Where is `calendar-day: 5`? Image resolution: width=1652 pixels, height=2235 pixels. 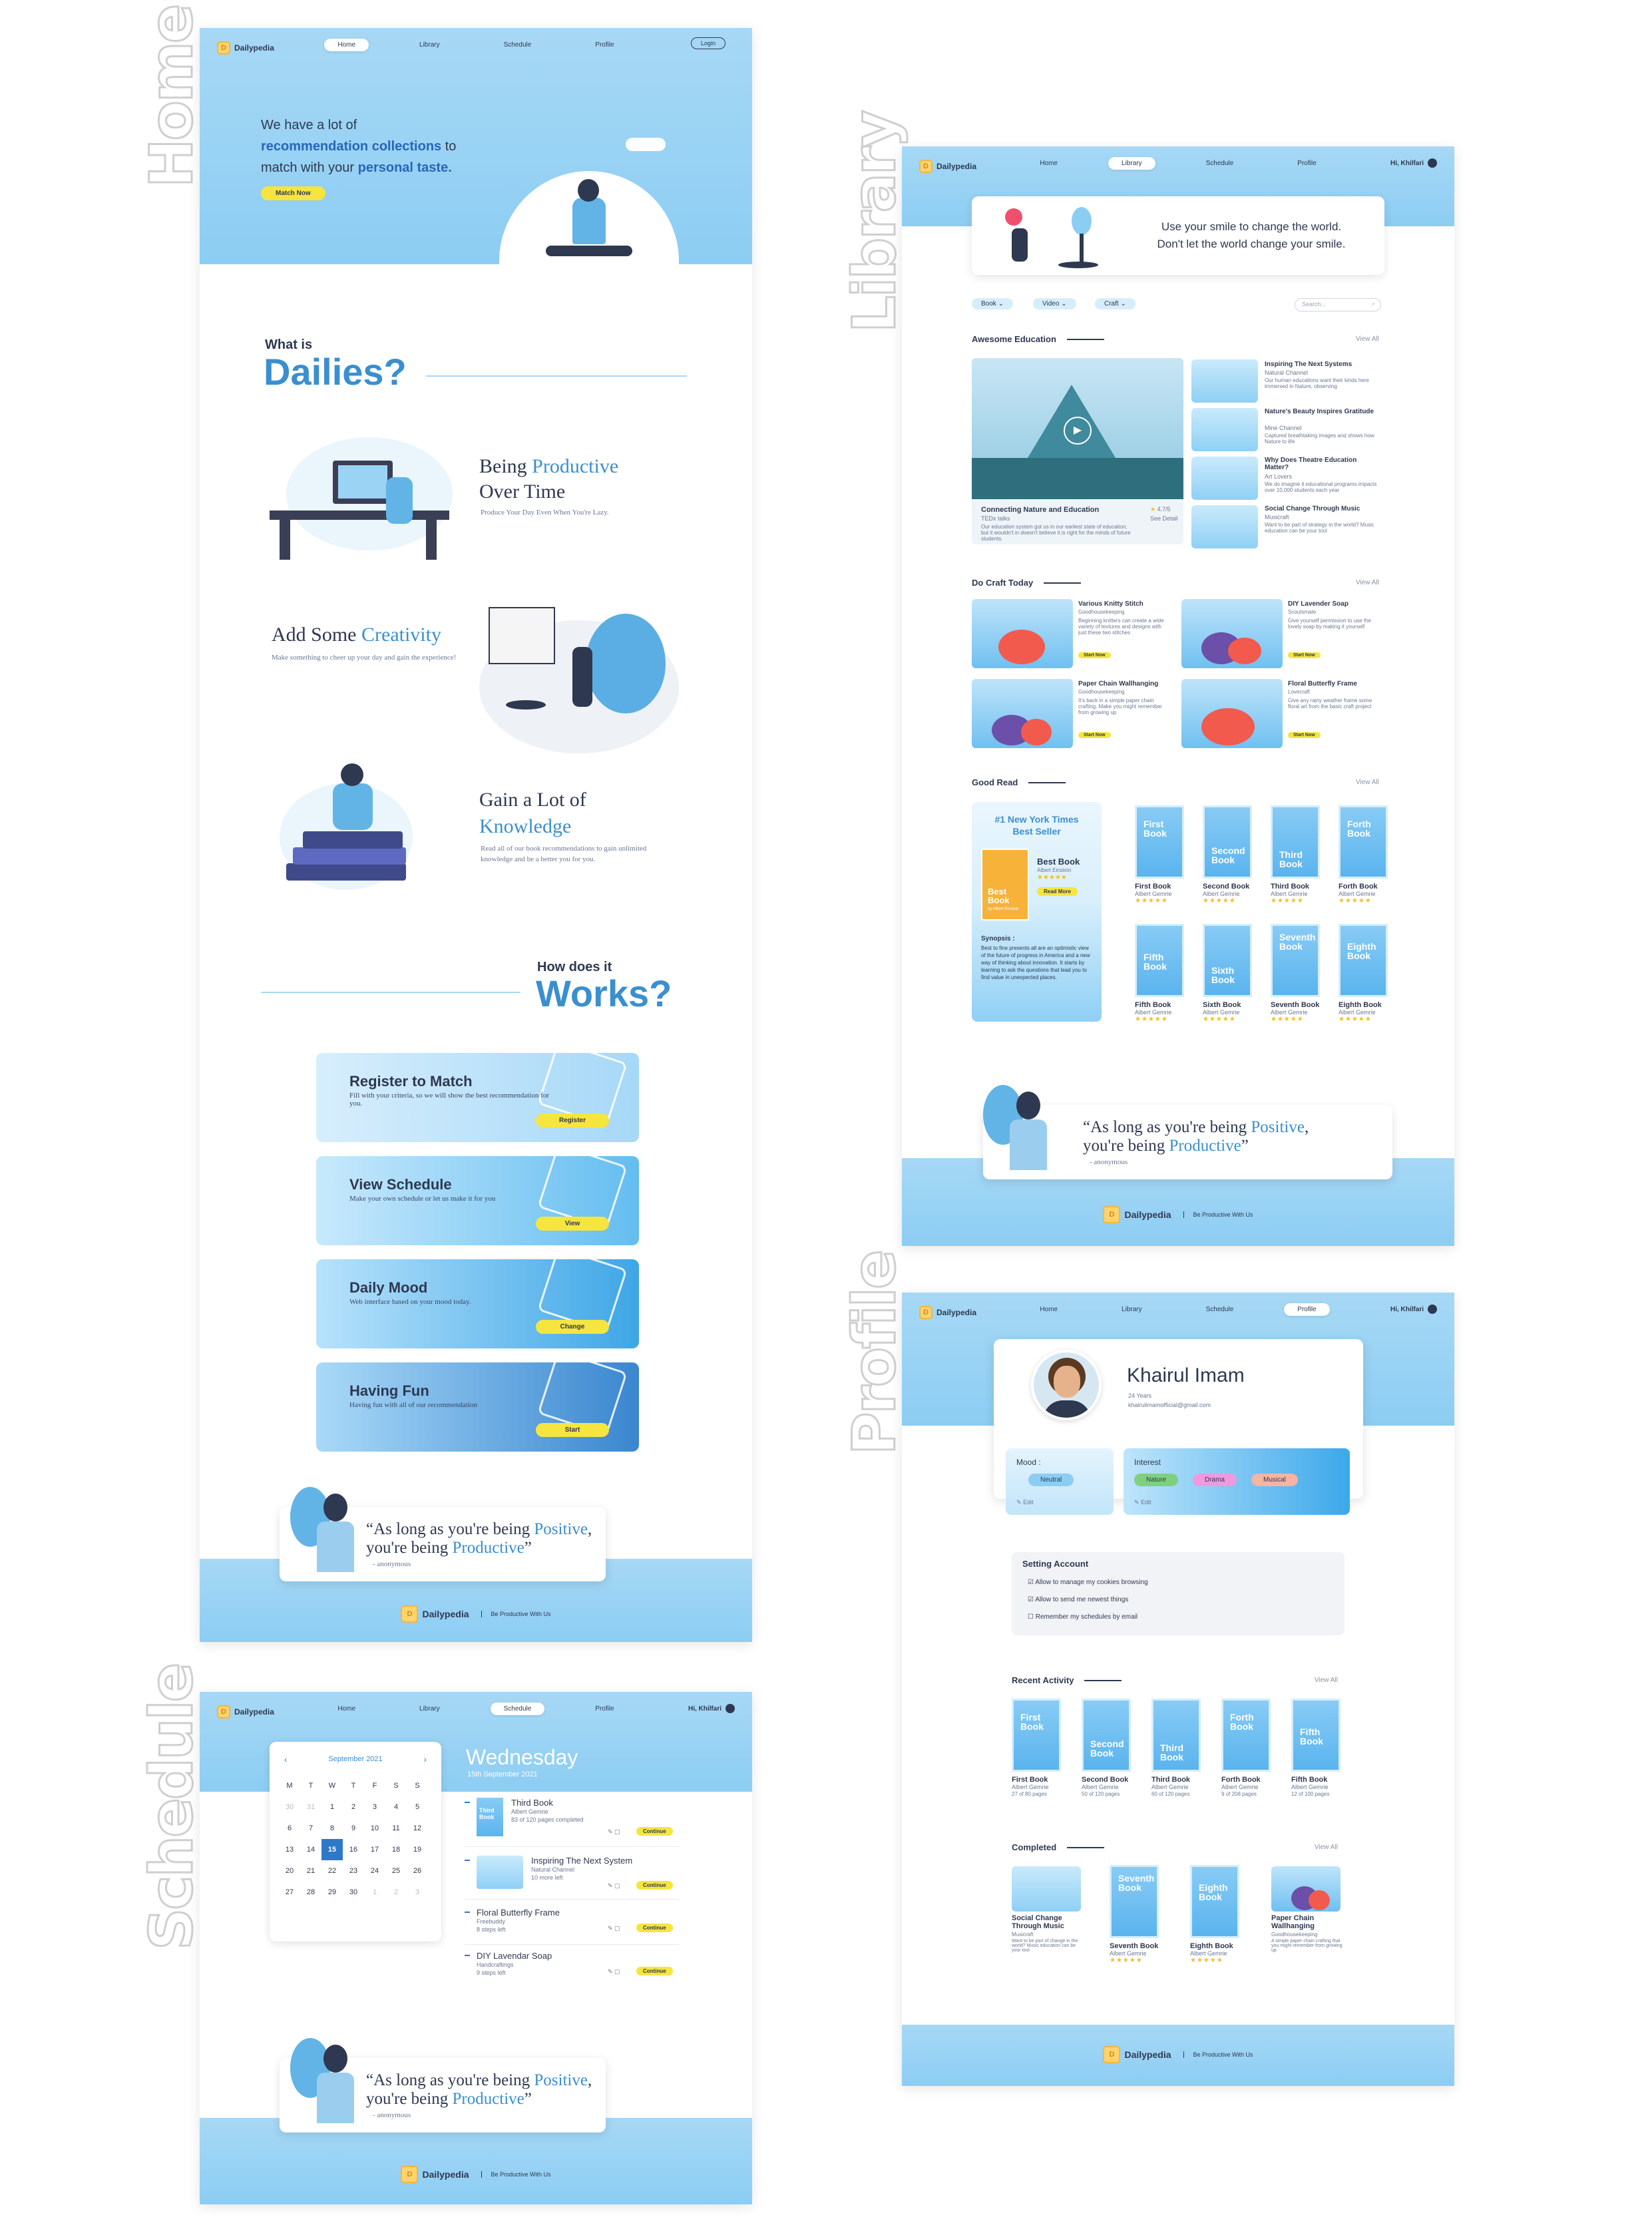
calendar-day: 5 is located at coordinates (417, 1807).